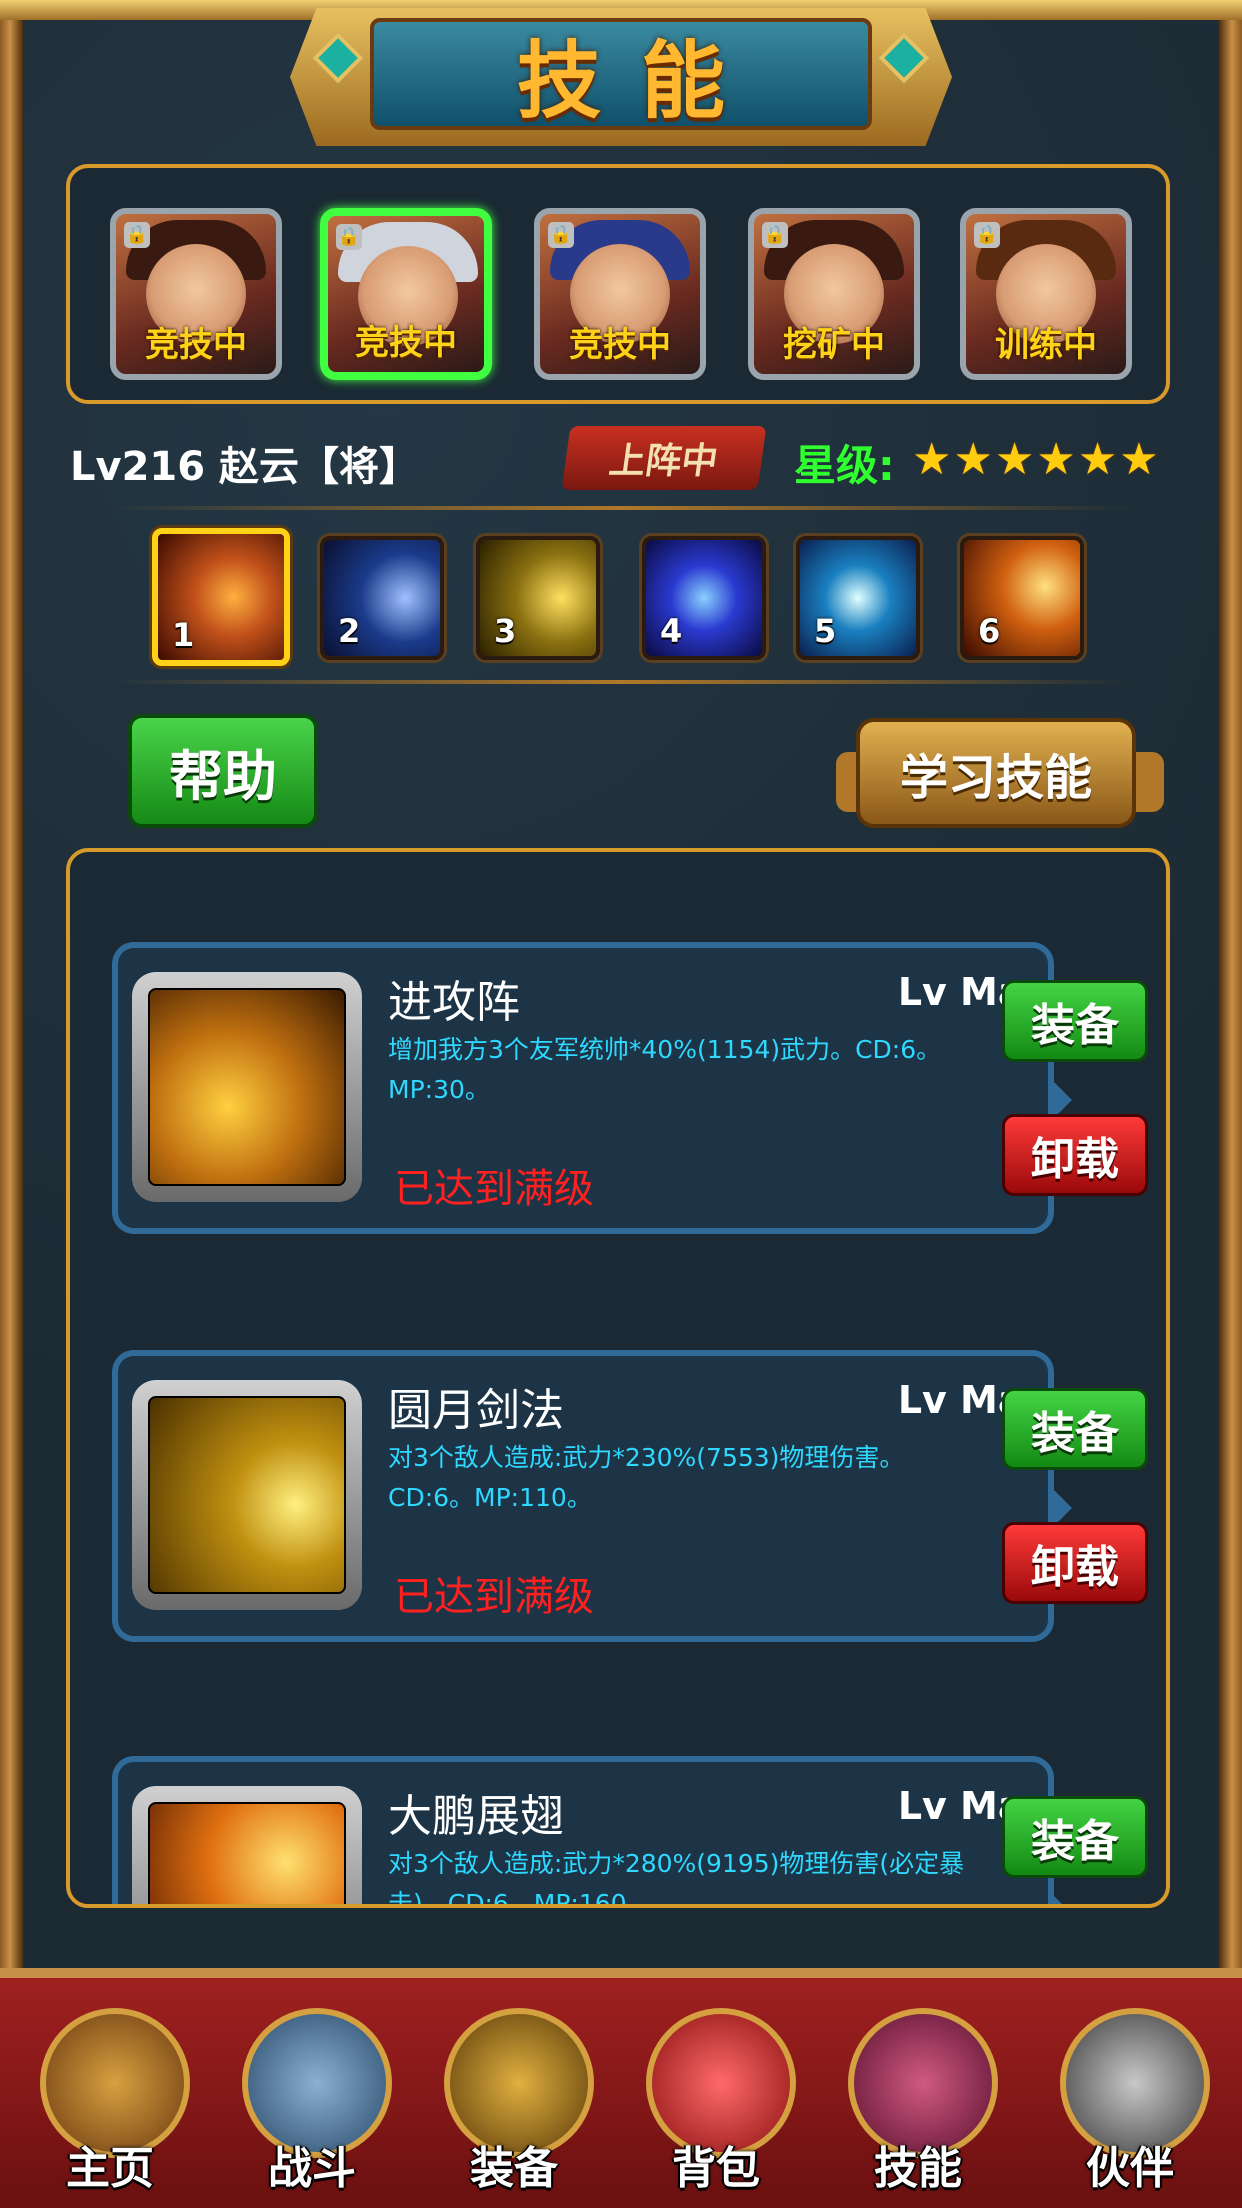 This screenshot has width=1242, height=2208. Describe the element at coordinates (454, 1002) in the screenshot. I see `skill-name: 进攻阵` at that location.